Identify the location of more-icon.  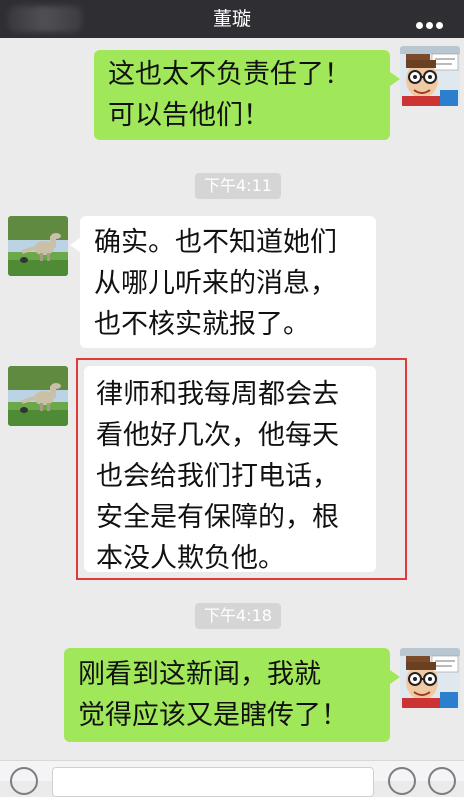
(433, 21).